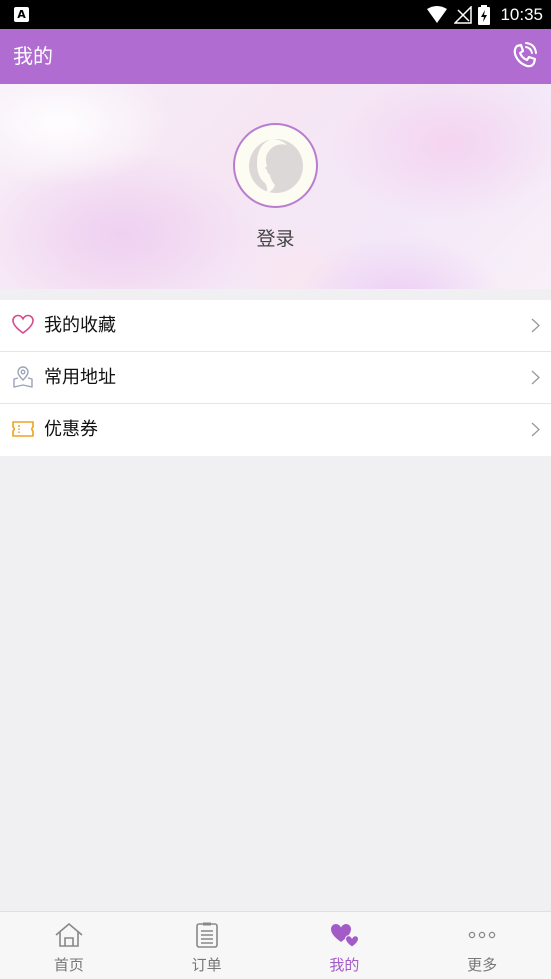 The image size is (551, 979). I want to click on menu-item-coupons: 优惠券, so click(275, 430).